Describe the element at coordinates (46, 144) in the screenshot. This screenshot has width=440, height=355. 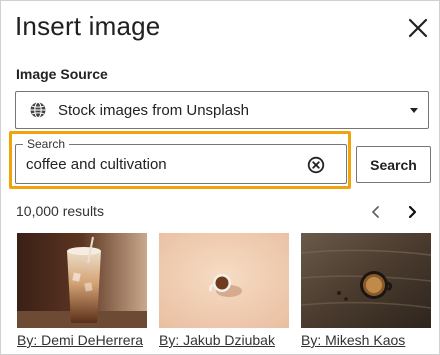
I see `search-field-label: Search` at that location.